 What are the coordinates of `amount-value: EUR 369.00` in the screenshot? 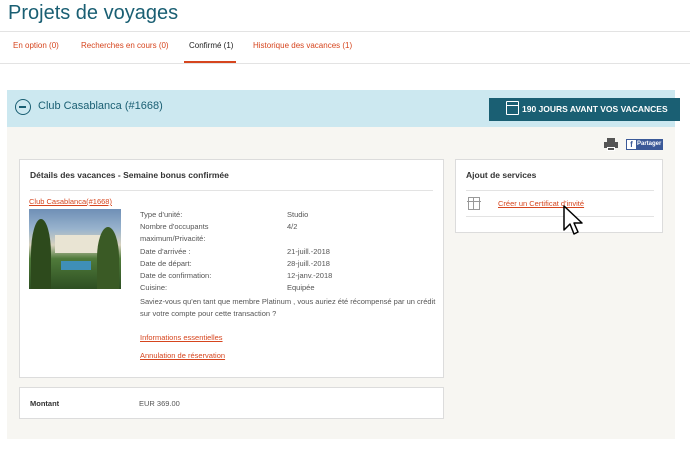 It's located at (159, 403).